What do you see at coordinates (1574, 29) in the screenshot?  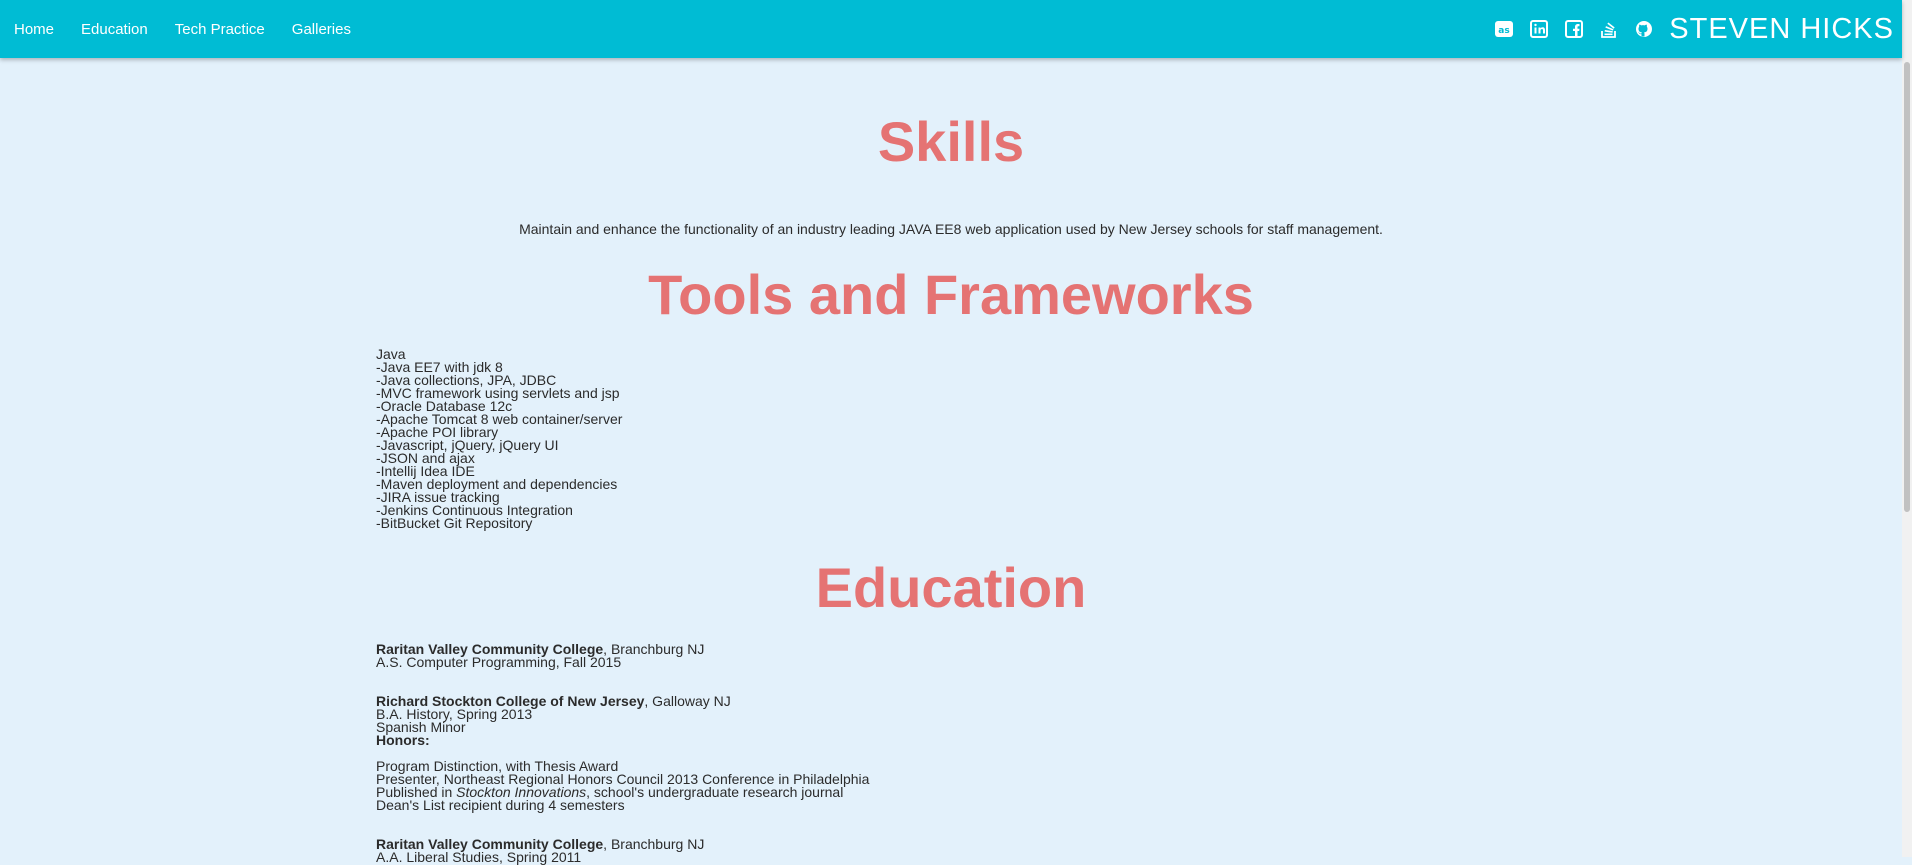 I see `facebook-icon` at bounding box center [1574, 29].